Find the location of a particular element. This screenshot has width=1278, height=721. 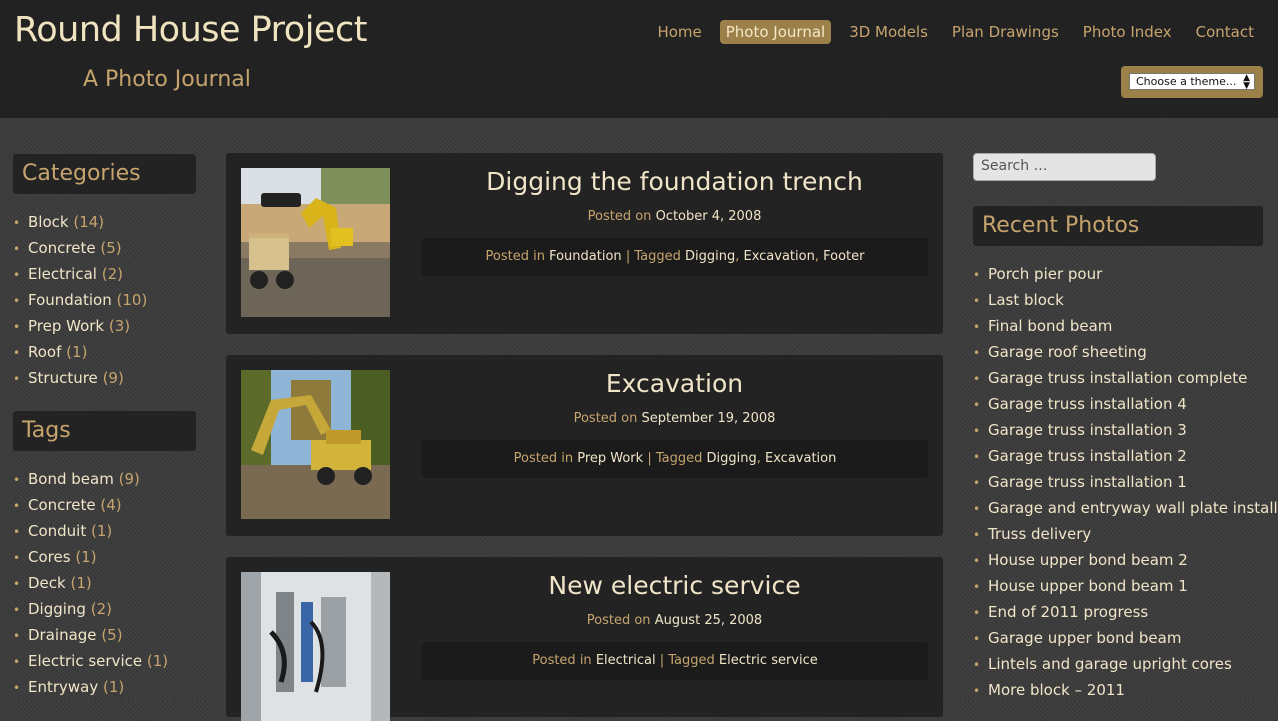

category-link: Electrical is located at coordinates (62, 274).